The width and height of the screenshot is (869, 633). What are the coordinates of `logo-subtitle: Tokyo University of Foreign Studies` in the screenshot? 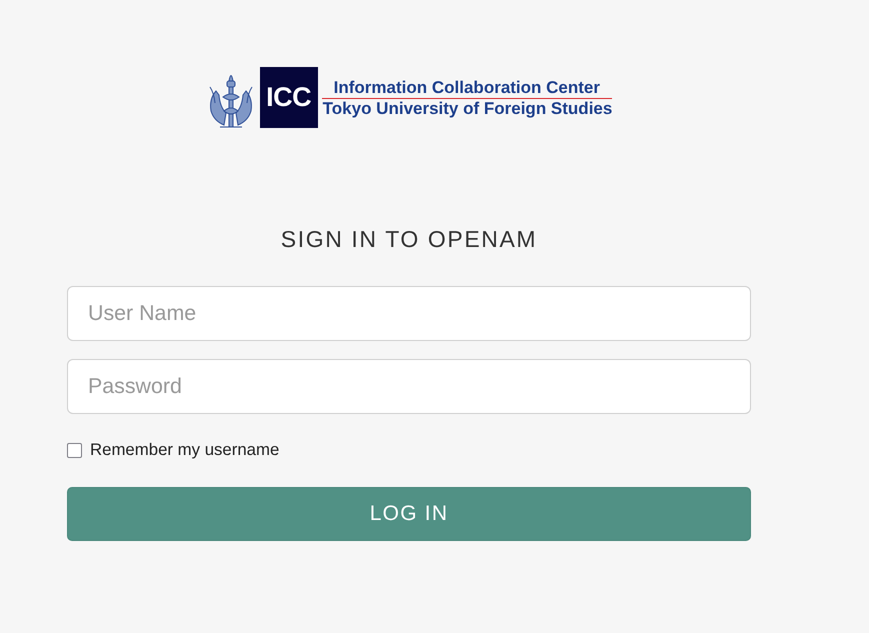 It's located at (467, 108).